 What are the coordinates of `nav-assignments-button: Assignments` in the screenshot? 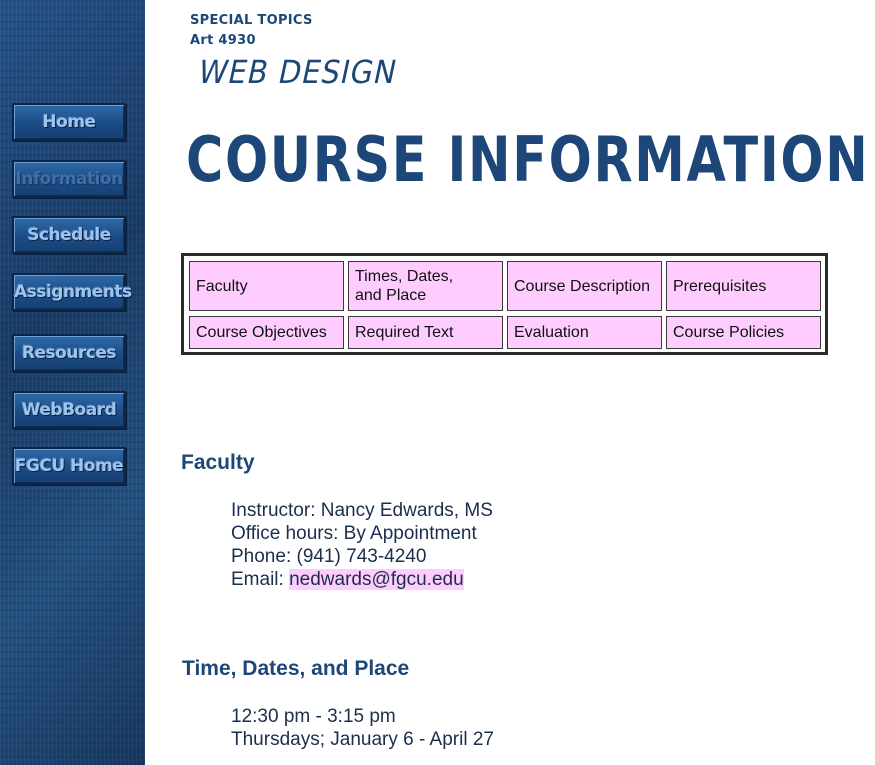 It's located at (72, 292).